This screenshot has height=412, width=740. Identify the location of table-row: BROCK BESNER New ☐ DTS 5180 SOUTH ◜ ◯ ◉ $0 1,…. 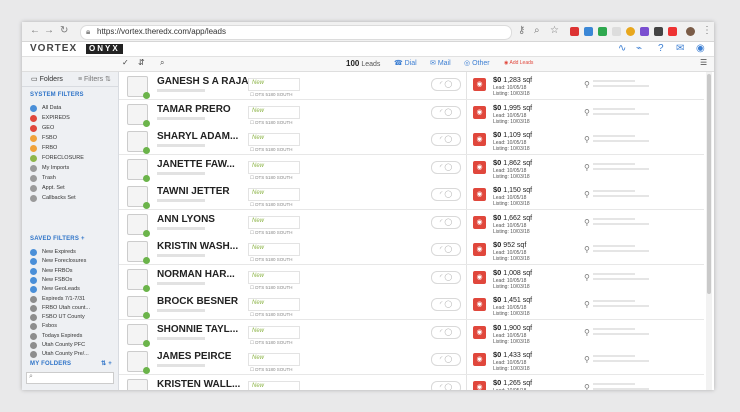
(411, 306).